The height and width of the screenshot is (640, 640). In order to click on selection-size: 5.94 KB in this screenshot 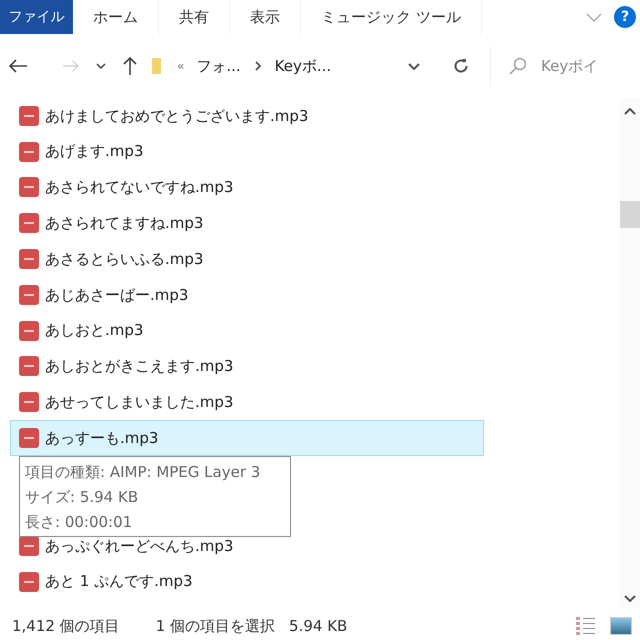, I will do `click(318, 626)`.